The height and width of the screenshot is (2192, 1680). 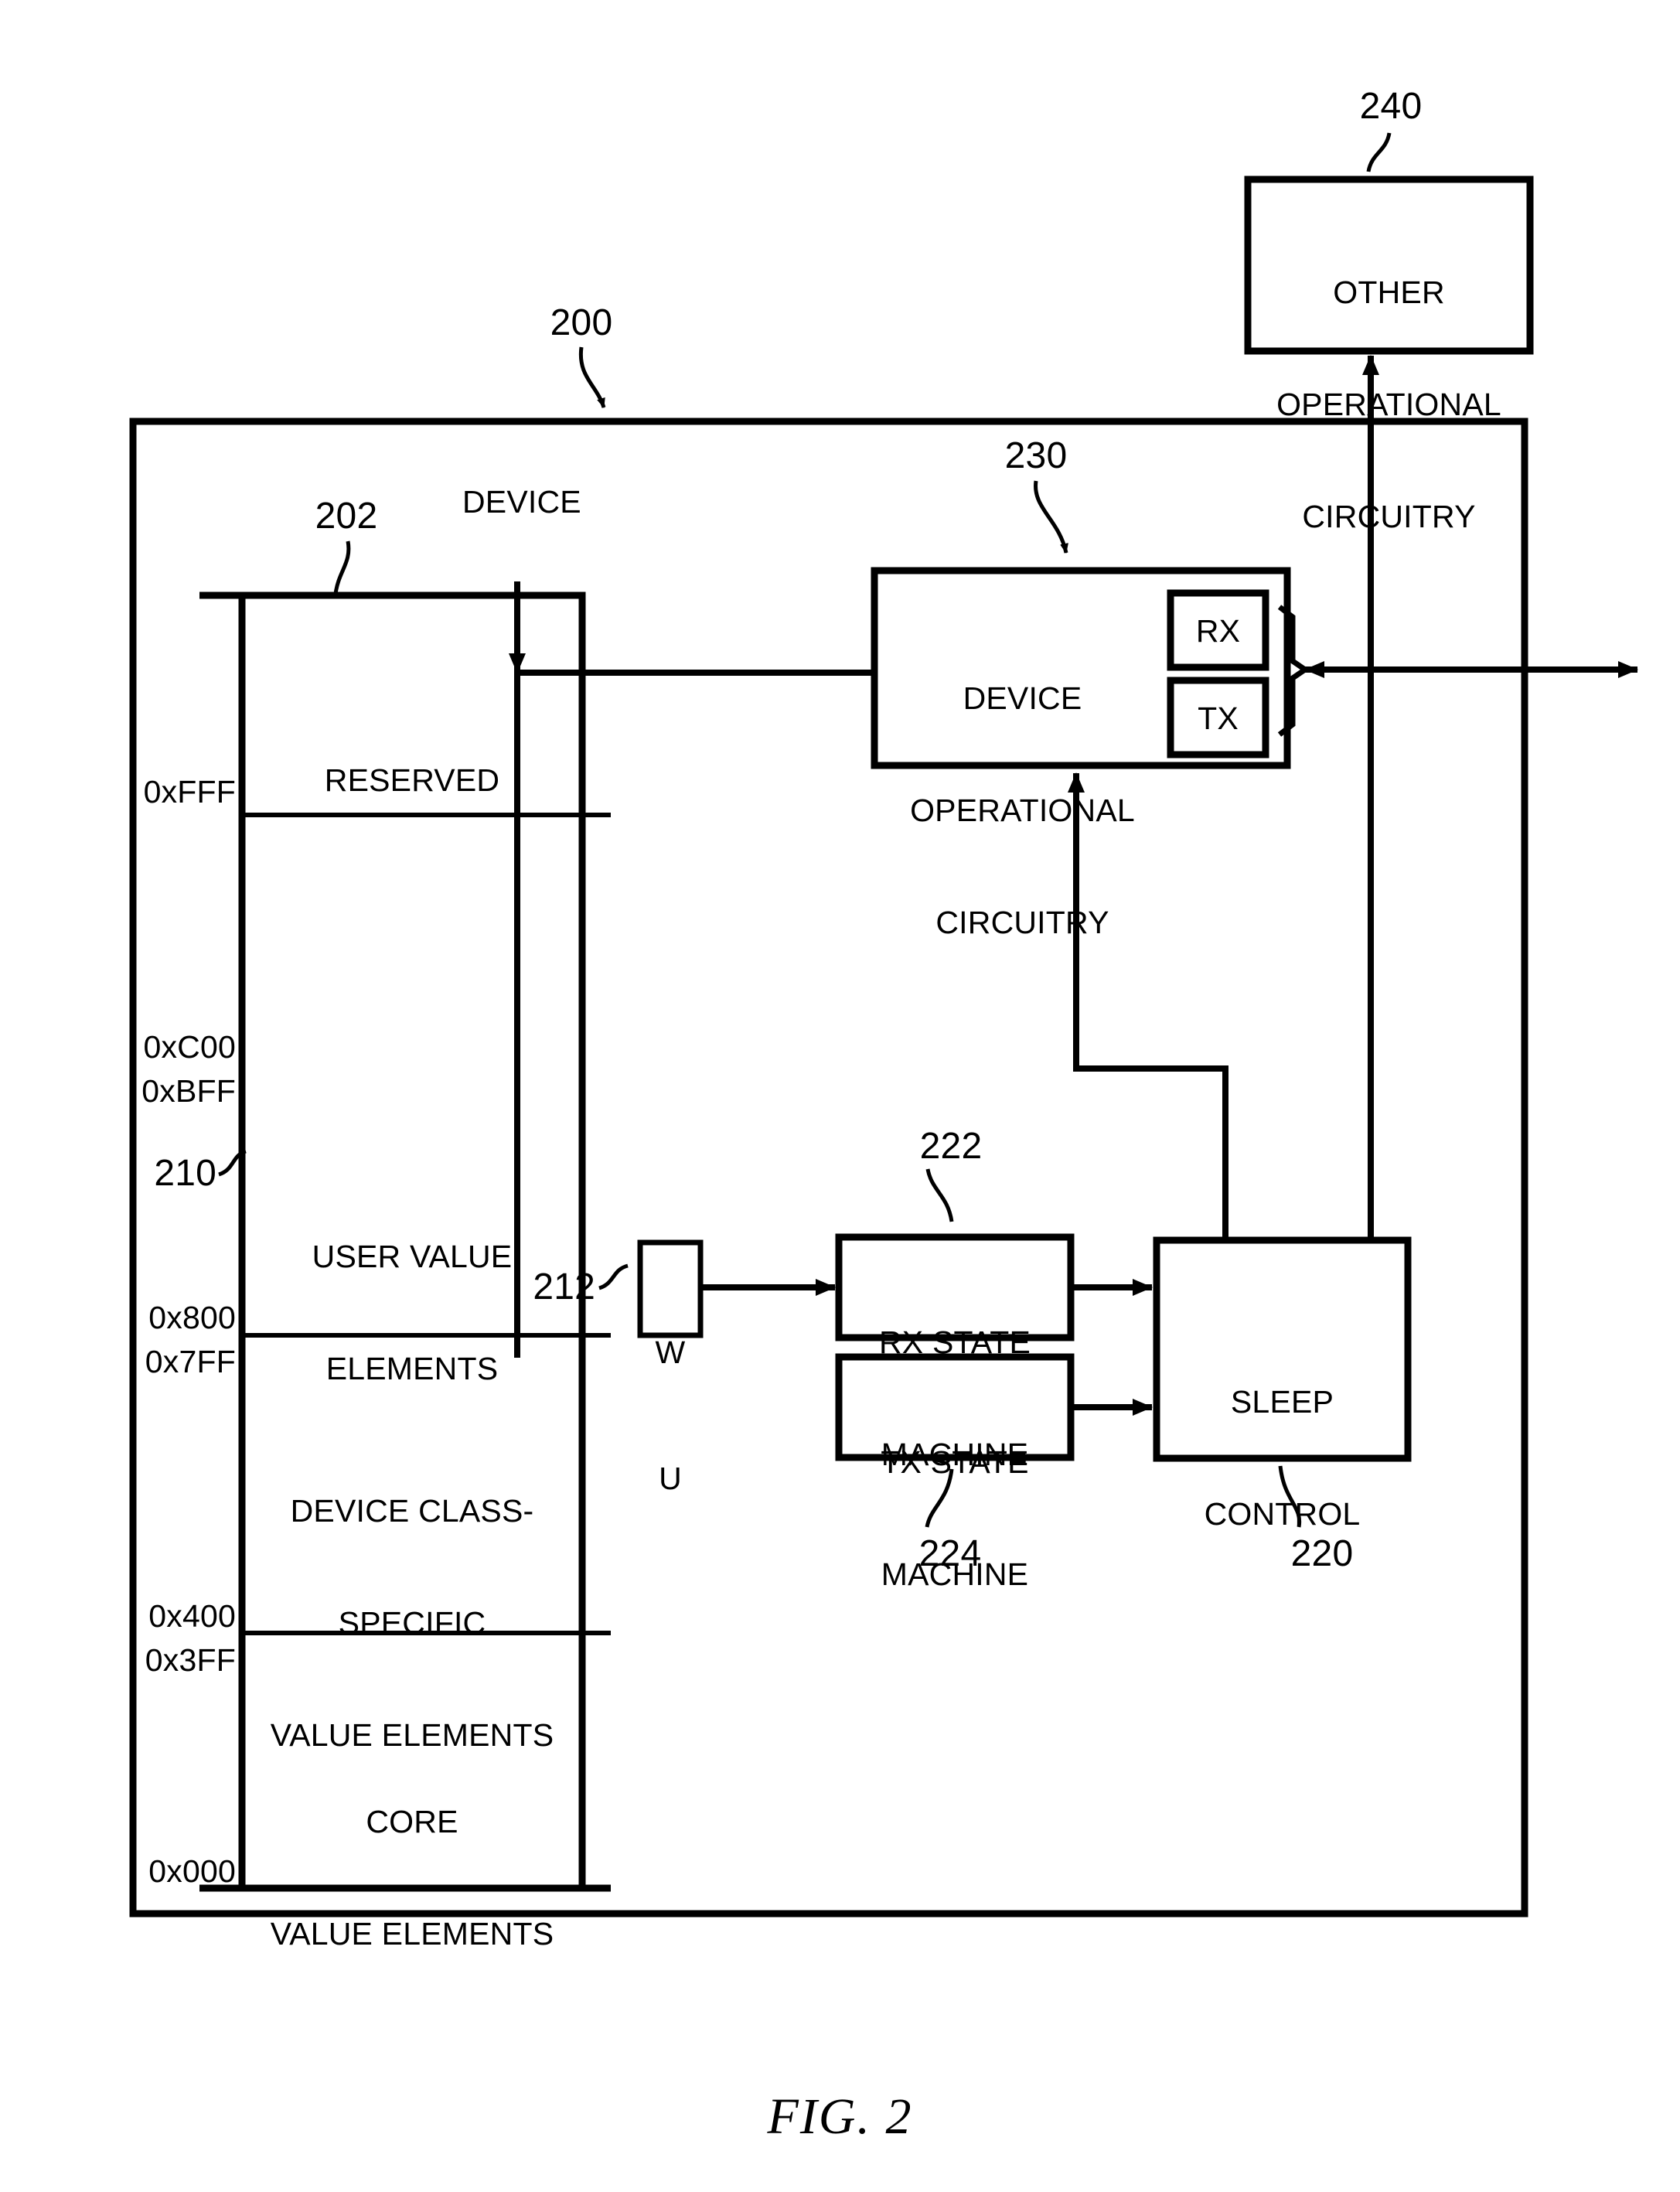 I want to click on address-0x000: 0x000, so click(x=192, y=1871).